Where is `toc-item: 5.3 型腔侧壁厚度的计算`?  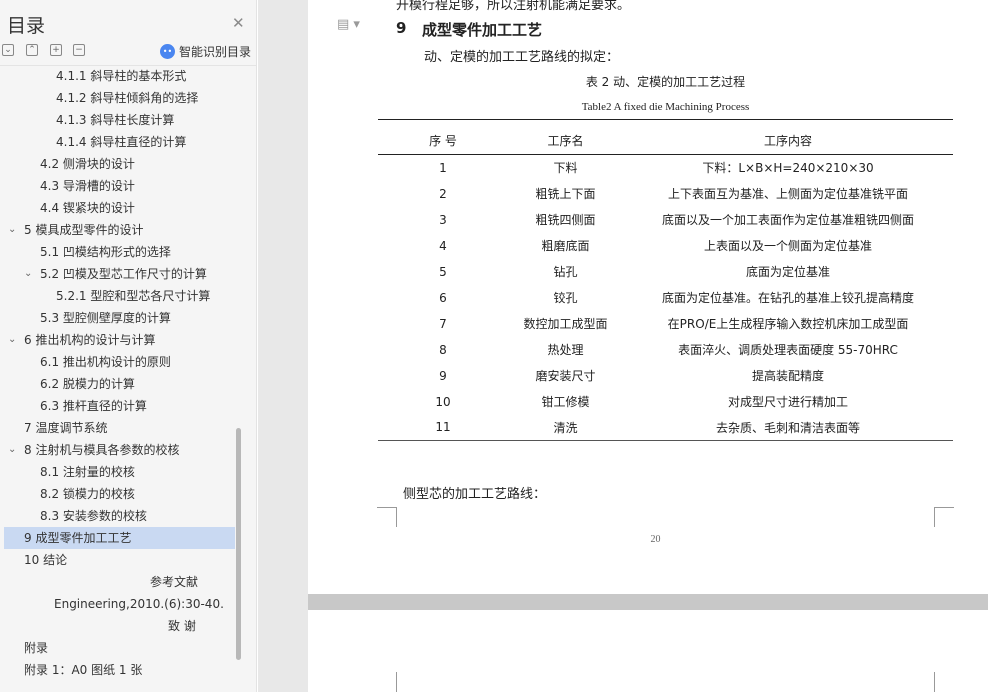 toc-item: 5.3 型腔侧壁厚度的计算 is located at coordinates (119, 318).